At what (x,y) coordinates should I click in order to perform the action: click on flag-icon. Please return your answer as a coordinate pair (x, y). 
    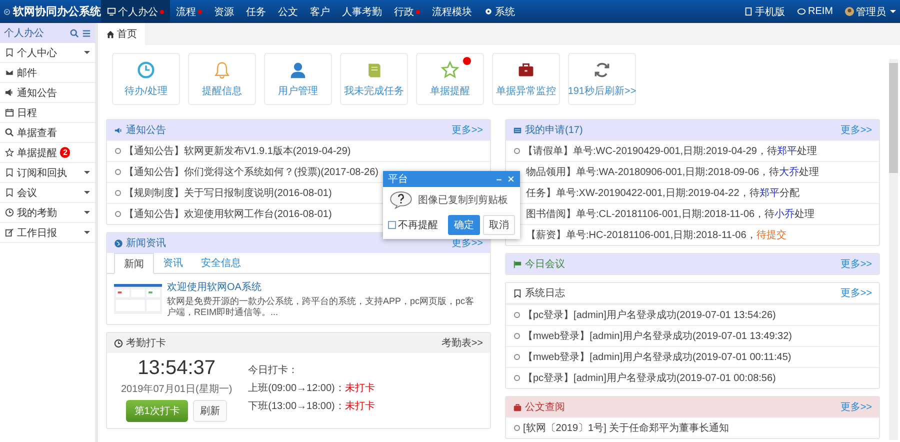
    Looking at the image, I should click on (517, 264).